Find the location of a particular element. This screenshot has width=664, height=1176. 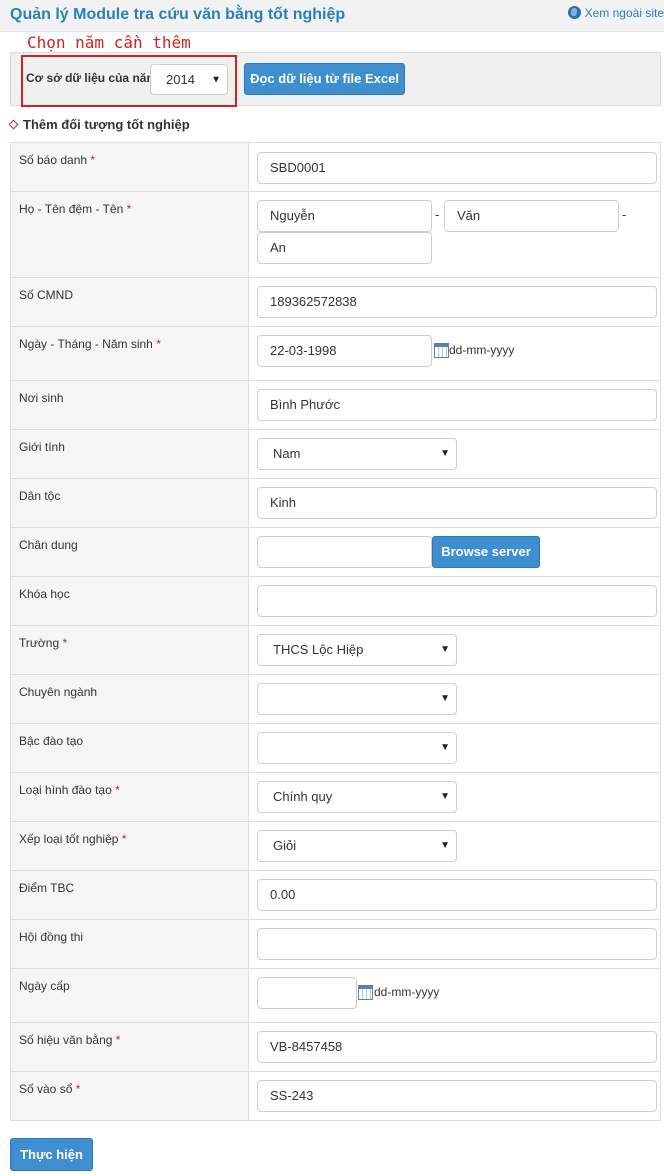

form-row-diploma-no: Số hiệu văn bằng * VB-8457458 is located at coordinates (335, 1047).